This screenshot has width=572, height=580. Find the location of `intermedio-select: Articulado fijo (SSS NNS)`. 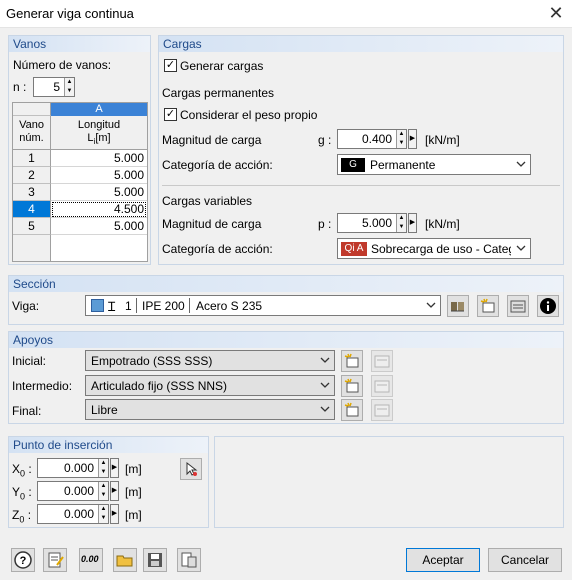

intermedio-select: Articulado fijo (SSS NNS) is located at coordinates (210, 385).